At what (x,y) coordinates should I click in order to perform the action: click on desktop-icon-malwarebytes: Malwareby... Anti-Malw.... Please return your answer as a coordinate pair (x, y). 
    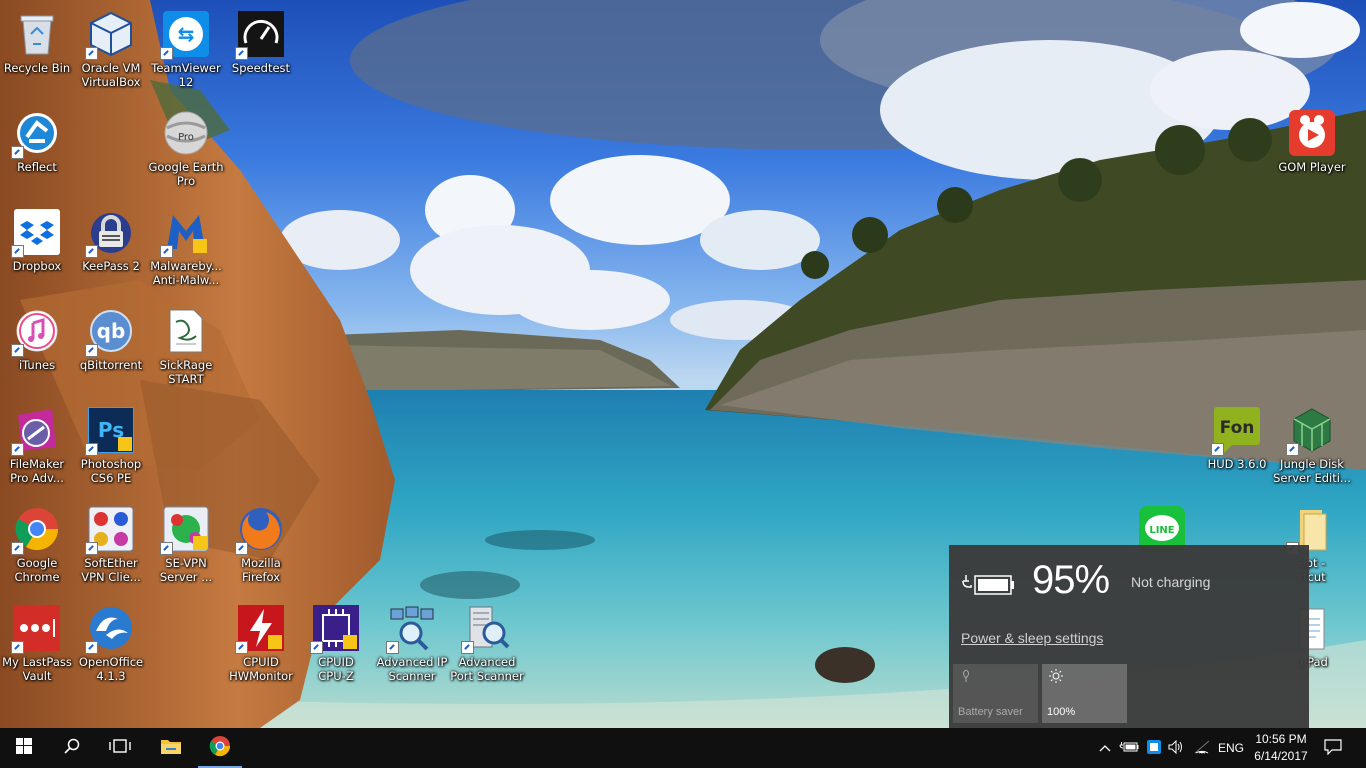
    Looking at the image, I should click on (186, 249).